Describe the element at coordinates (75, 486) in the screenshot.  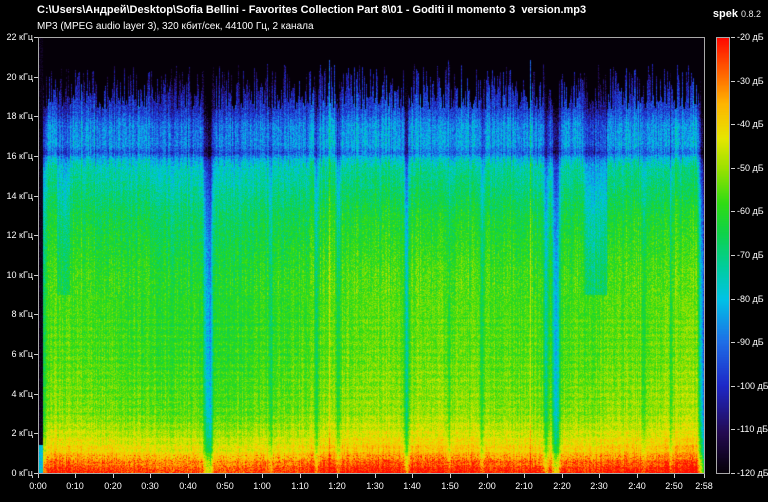
I see `time-tick-label: 0:10` at that location.